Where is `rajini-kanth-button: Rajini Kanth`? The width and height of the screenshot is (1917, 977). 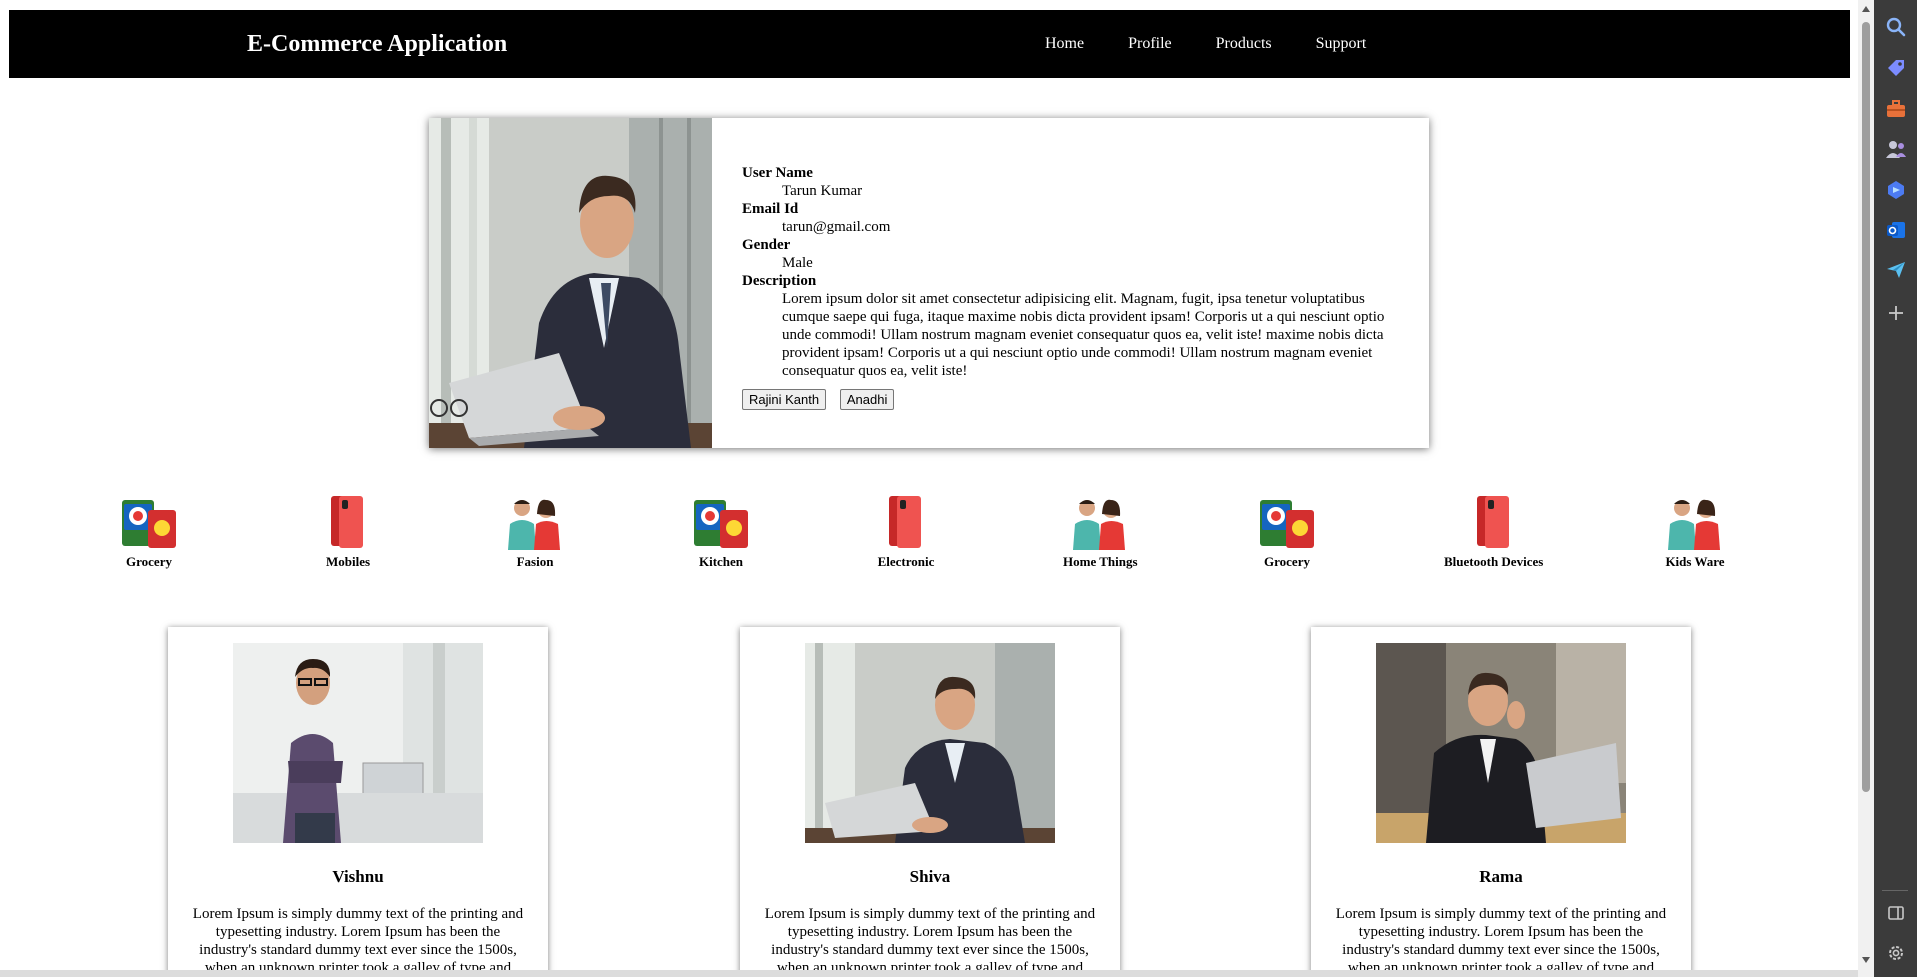 rajini-kanth-button: Rajini Kanth is located at coordinates (784, 399).